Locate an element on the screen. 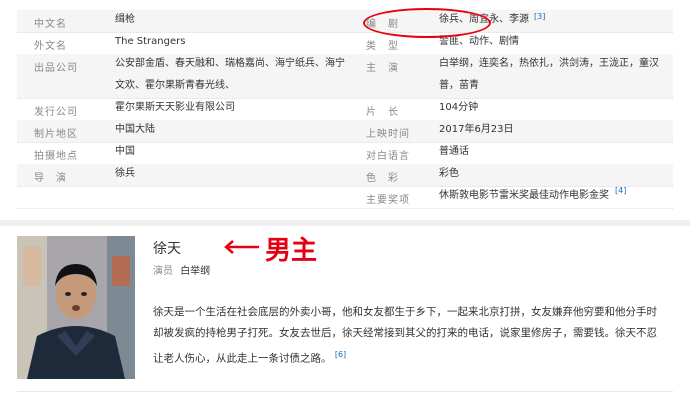 The height and width of the screenshot is (403, 690). label-location: 拍摄地点 is located at coordinates (56, 156).